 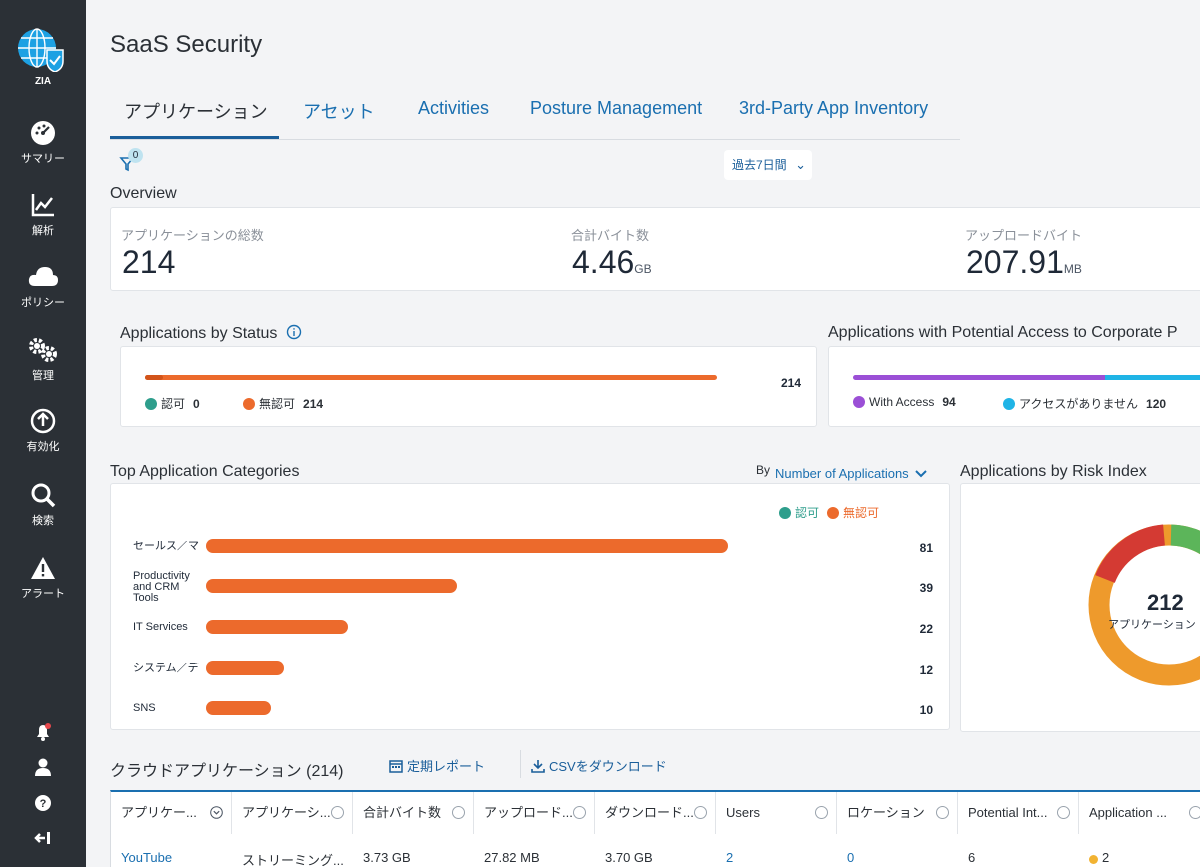 I want to click on upload-icon, so click(x=43, y=421).